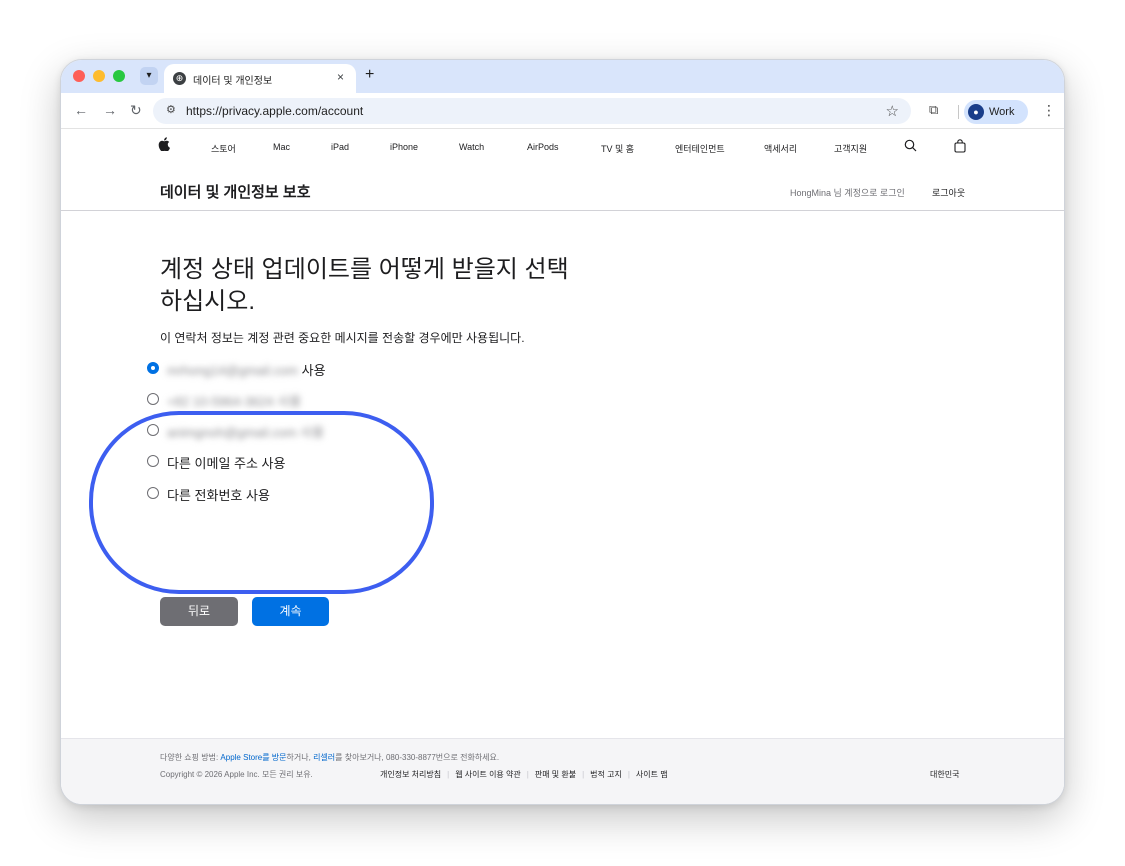  Describe the element at coordinates (324, 757) in the screenshot. I see `reseller-link: 리셀러` at that location.